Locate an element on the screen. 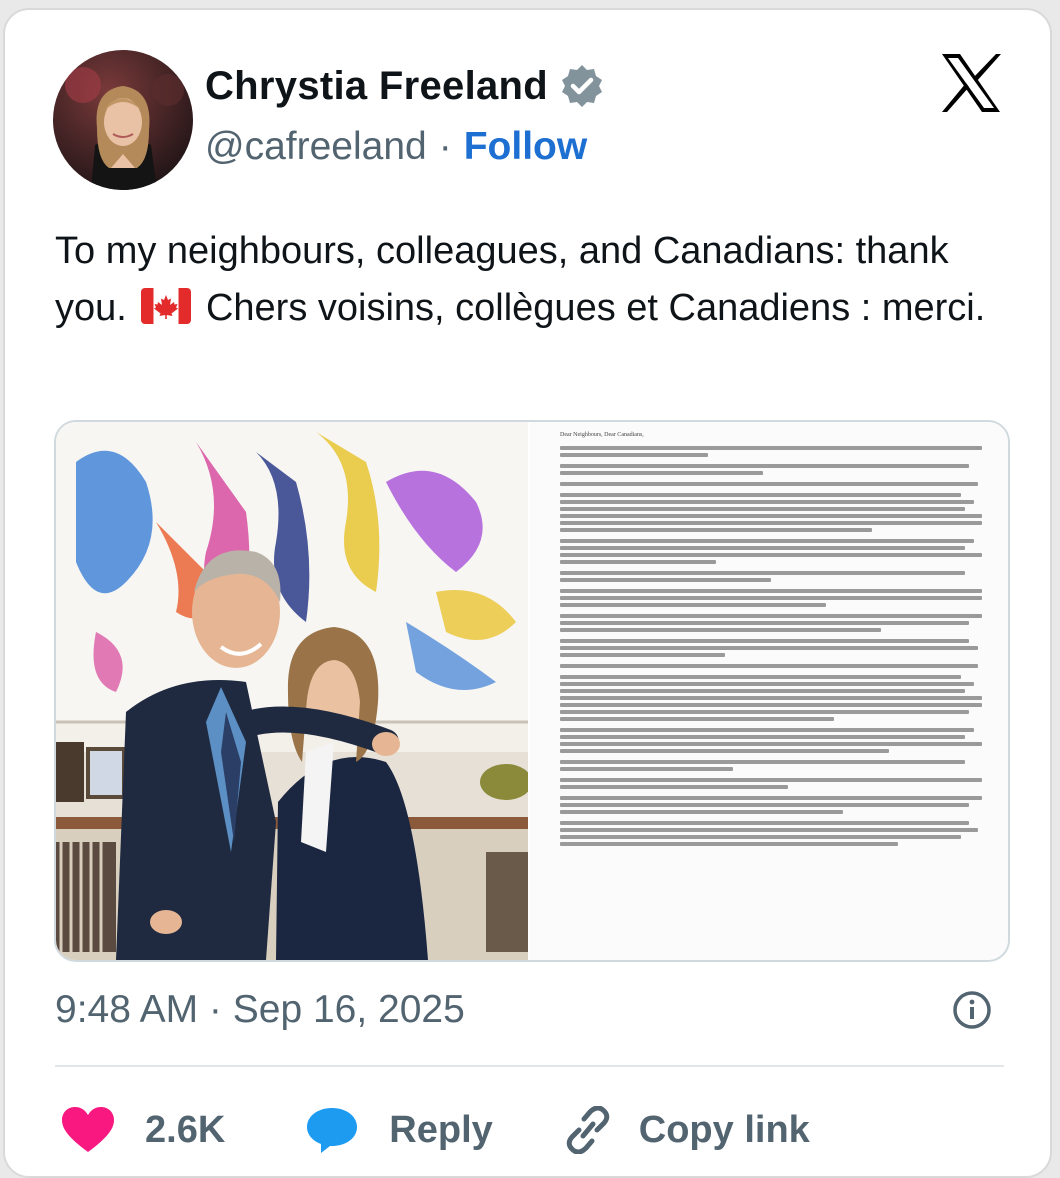 This screenshot has width=1060, height=1178. divider is located at coordinates (529, 1066).